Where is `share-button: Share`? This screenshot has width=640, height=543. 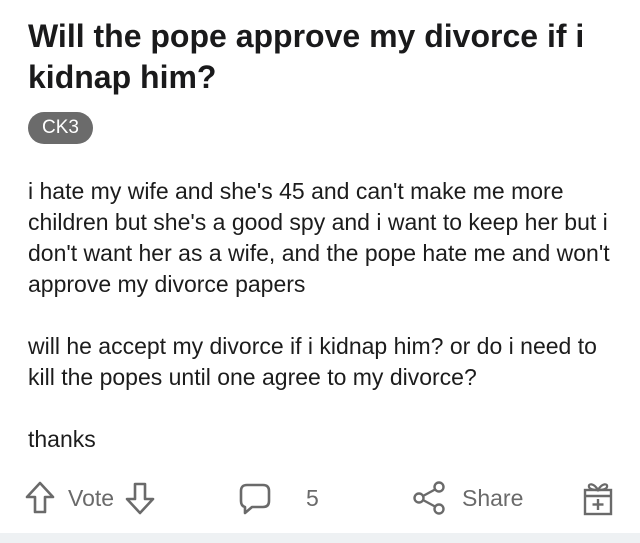
share-button: Share is located at coordinates (467, 498).